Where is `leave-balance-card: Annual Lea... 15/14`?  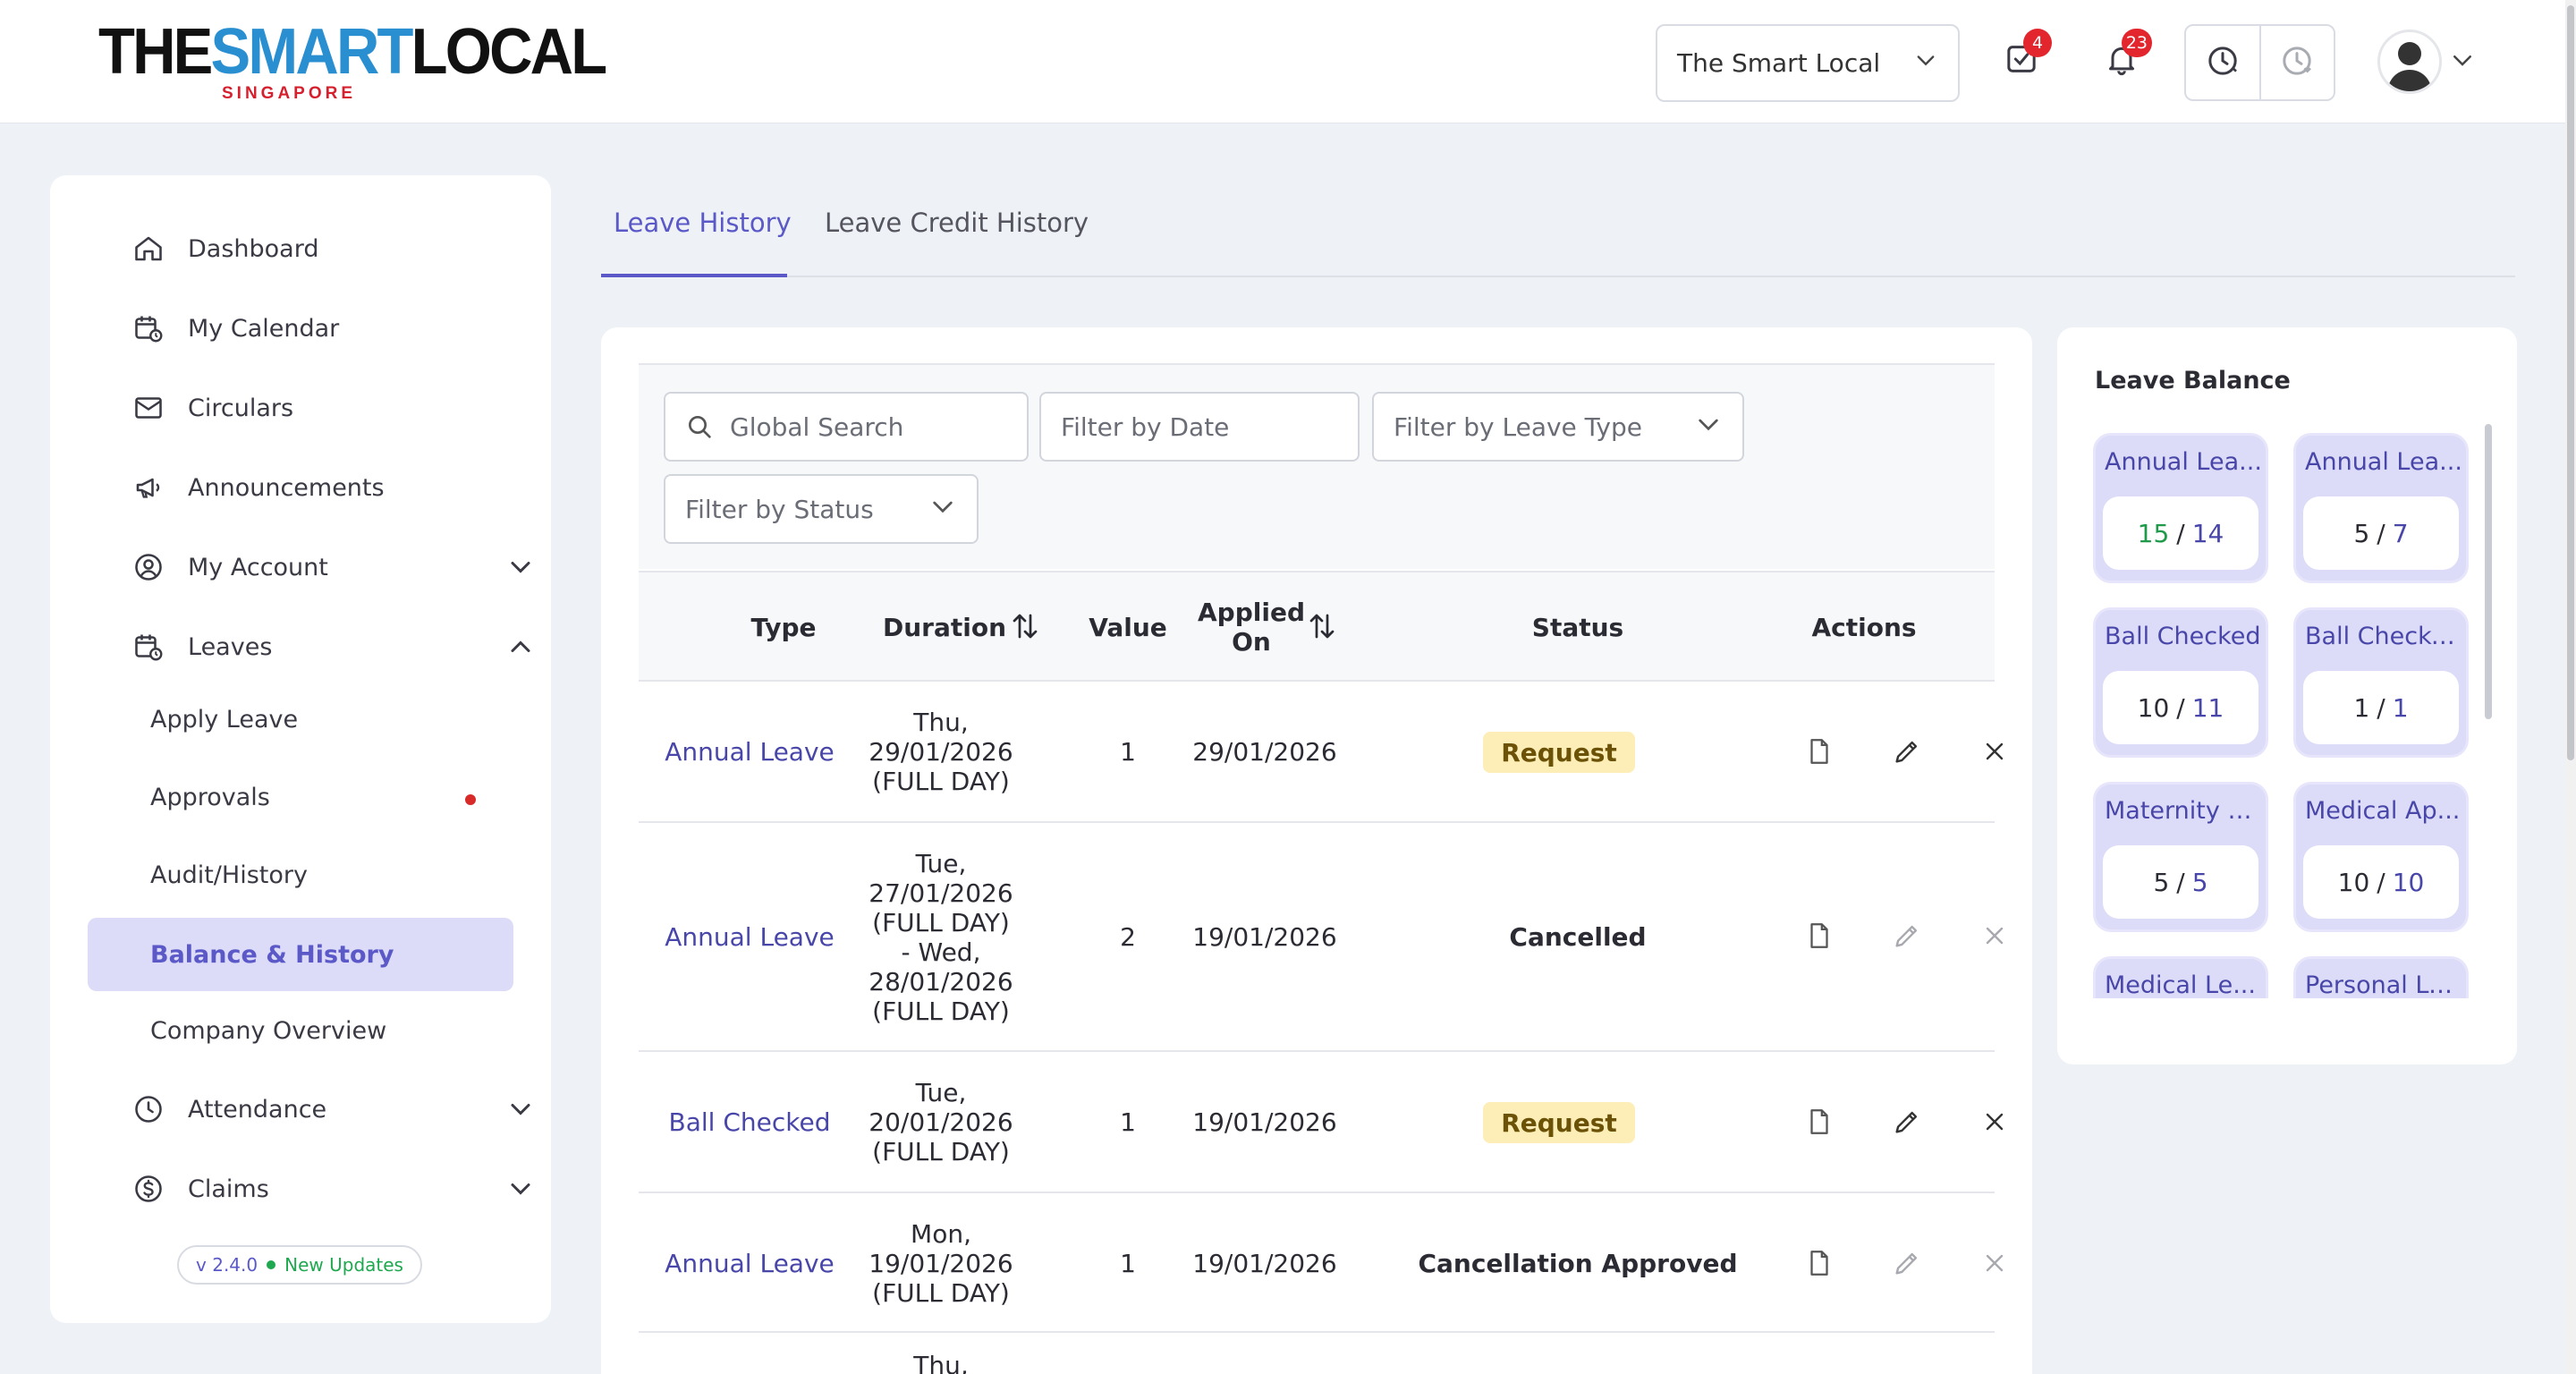
leave-balance-card: Annual Lea... 15/14 is located at coordinates (2180, 508).